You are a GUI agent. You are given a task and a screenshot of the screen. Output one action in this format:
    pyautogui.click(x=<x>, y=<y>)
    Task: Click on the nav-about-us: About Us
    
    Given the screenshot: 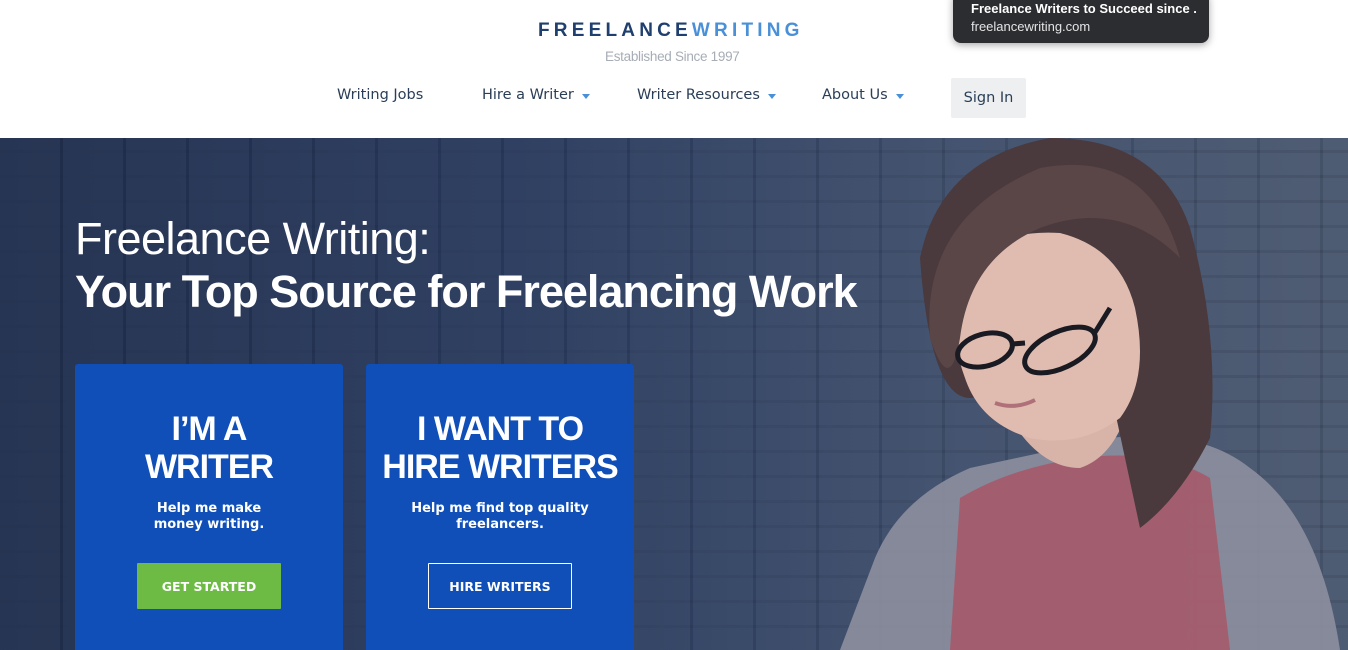 What is the action you would take?
    pyautogui.click(x=863, y=95)
    